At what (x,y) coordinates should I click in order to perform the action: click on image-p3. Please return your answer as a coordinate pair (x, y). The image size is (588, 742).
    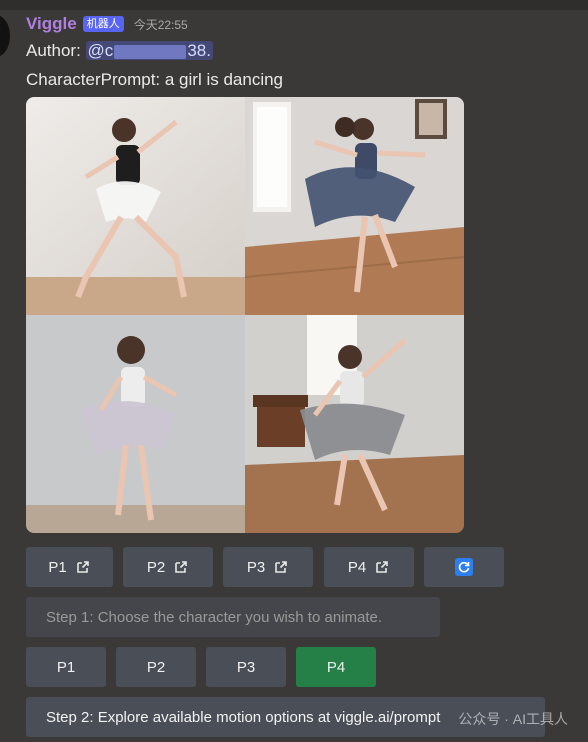
    Looking at the image, I should click on (135, 424).